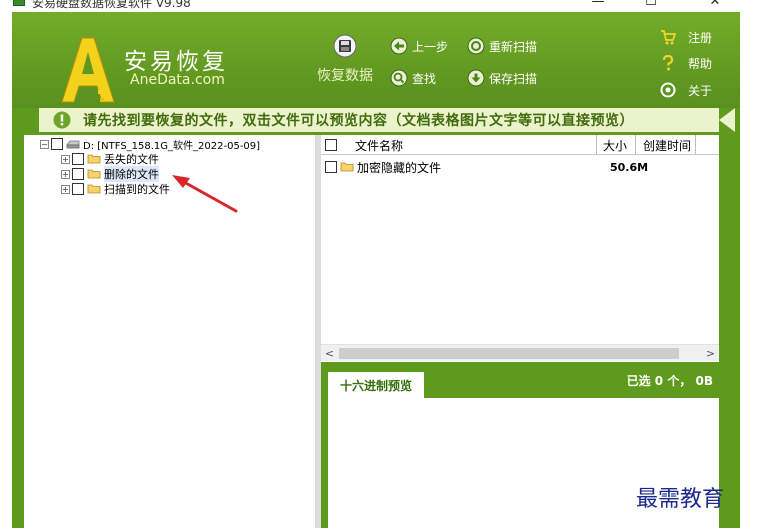 This screenshot has width=757, height=528. What do you see at coordinates (399, 46) in the screenshot?
I see `back-arrow-icon` at bounding box center [399, 46].